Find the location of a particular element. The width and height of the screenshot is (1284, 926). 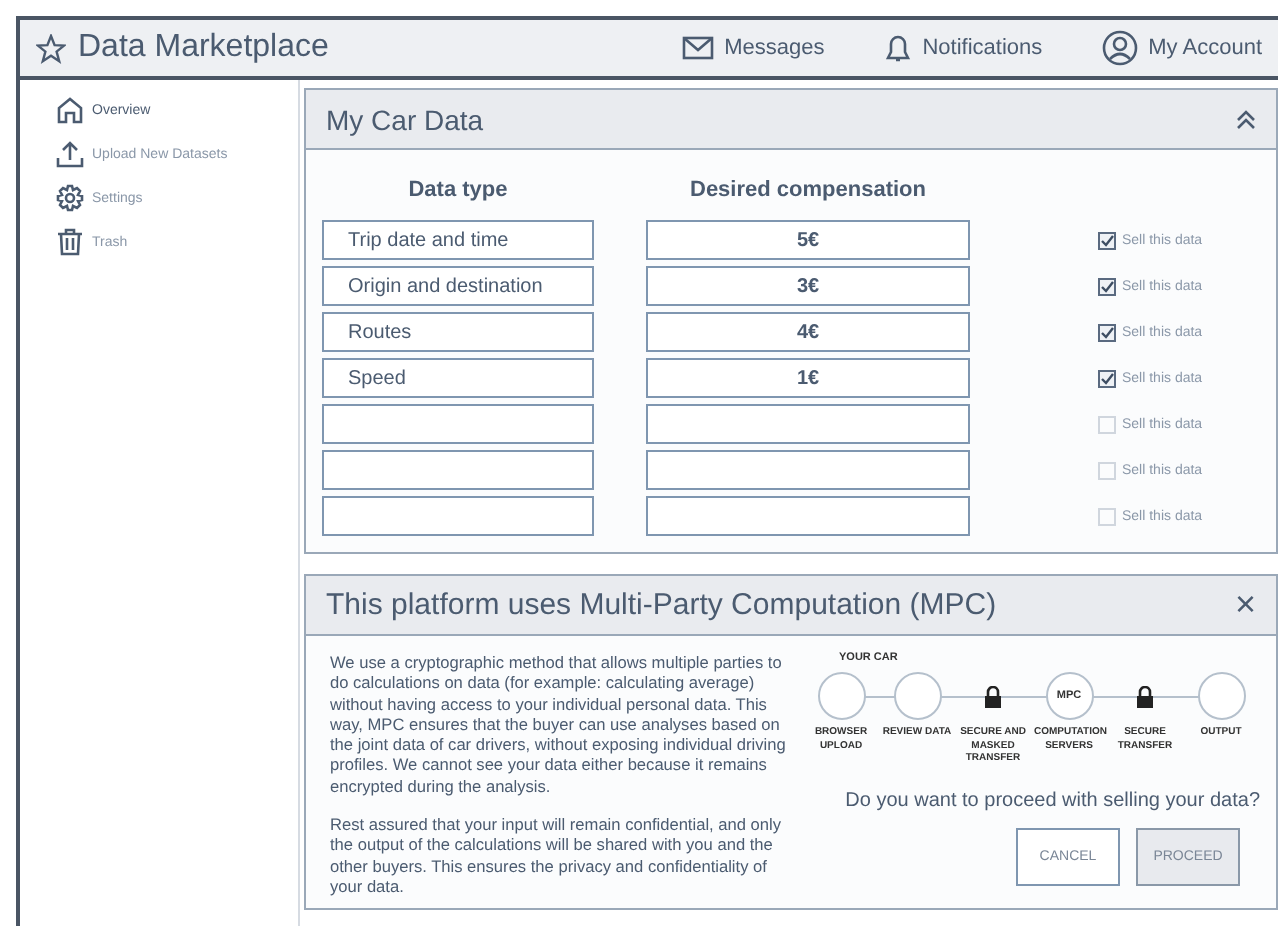

nav-link: Messages is located at coordinates (774, 48).